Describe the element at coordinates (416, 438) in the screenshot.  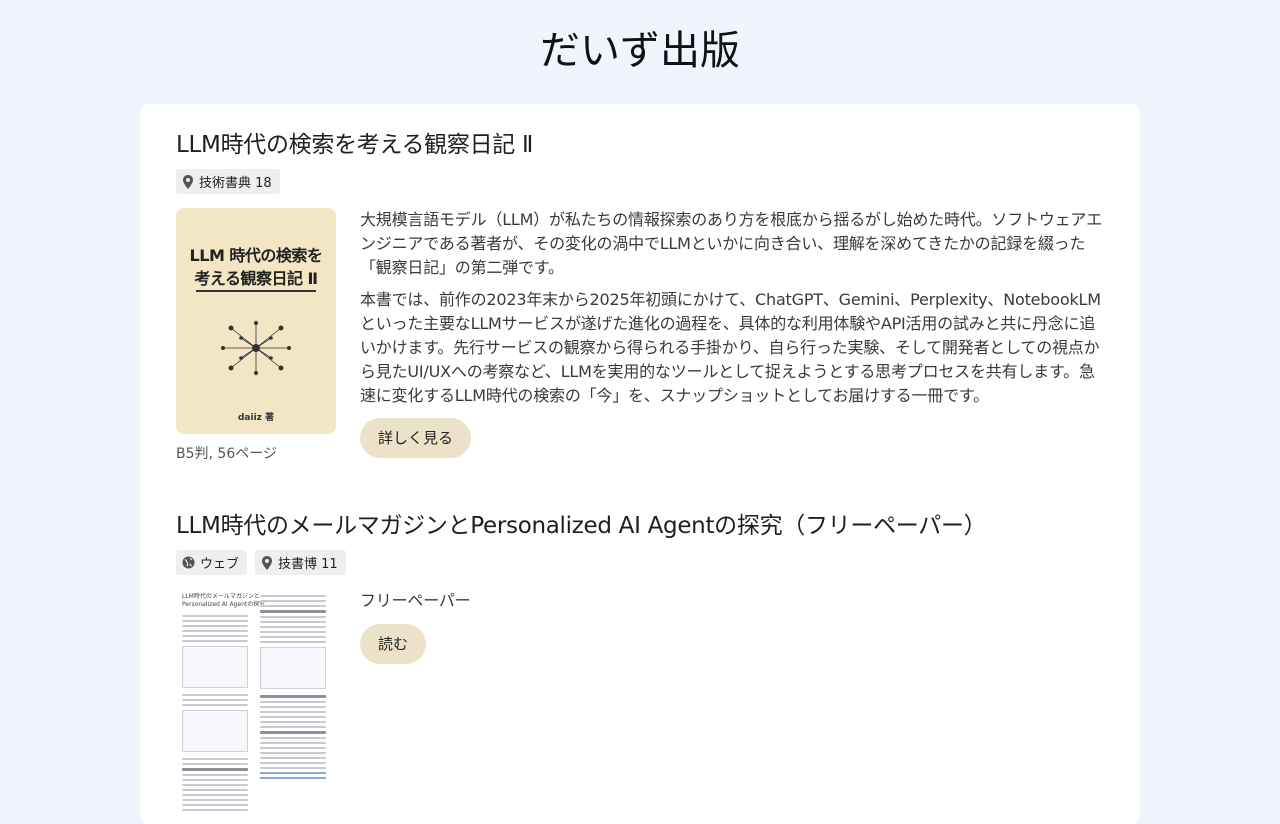
I see `details-button: 詳しく見る` at that location.